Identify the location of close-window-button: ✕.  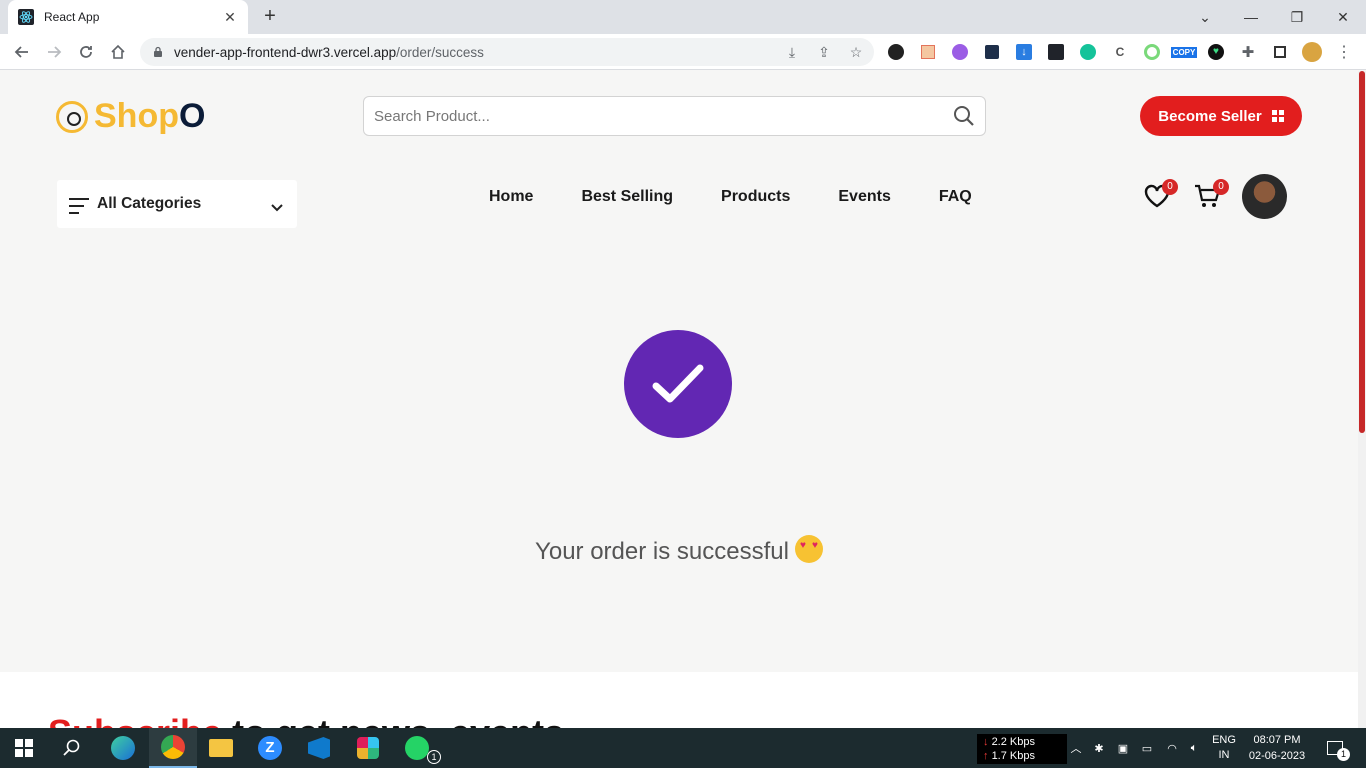
(1343, 17).